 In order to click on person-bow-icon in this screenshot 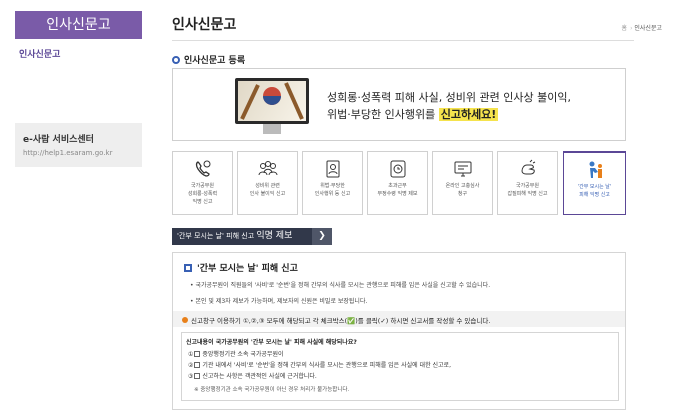, I will do `click(595, 169)`.